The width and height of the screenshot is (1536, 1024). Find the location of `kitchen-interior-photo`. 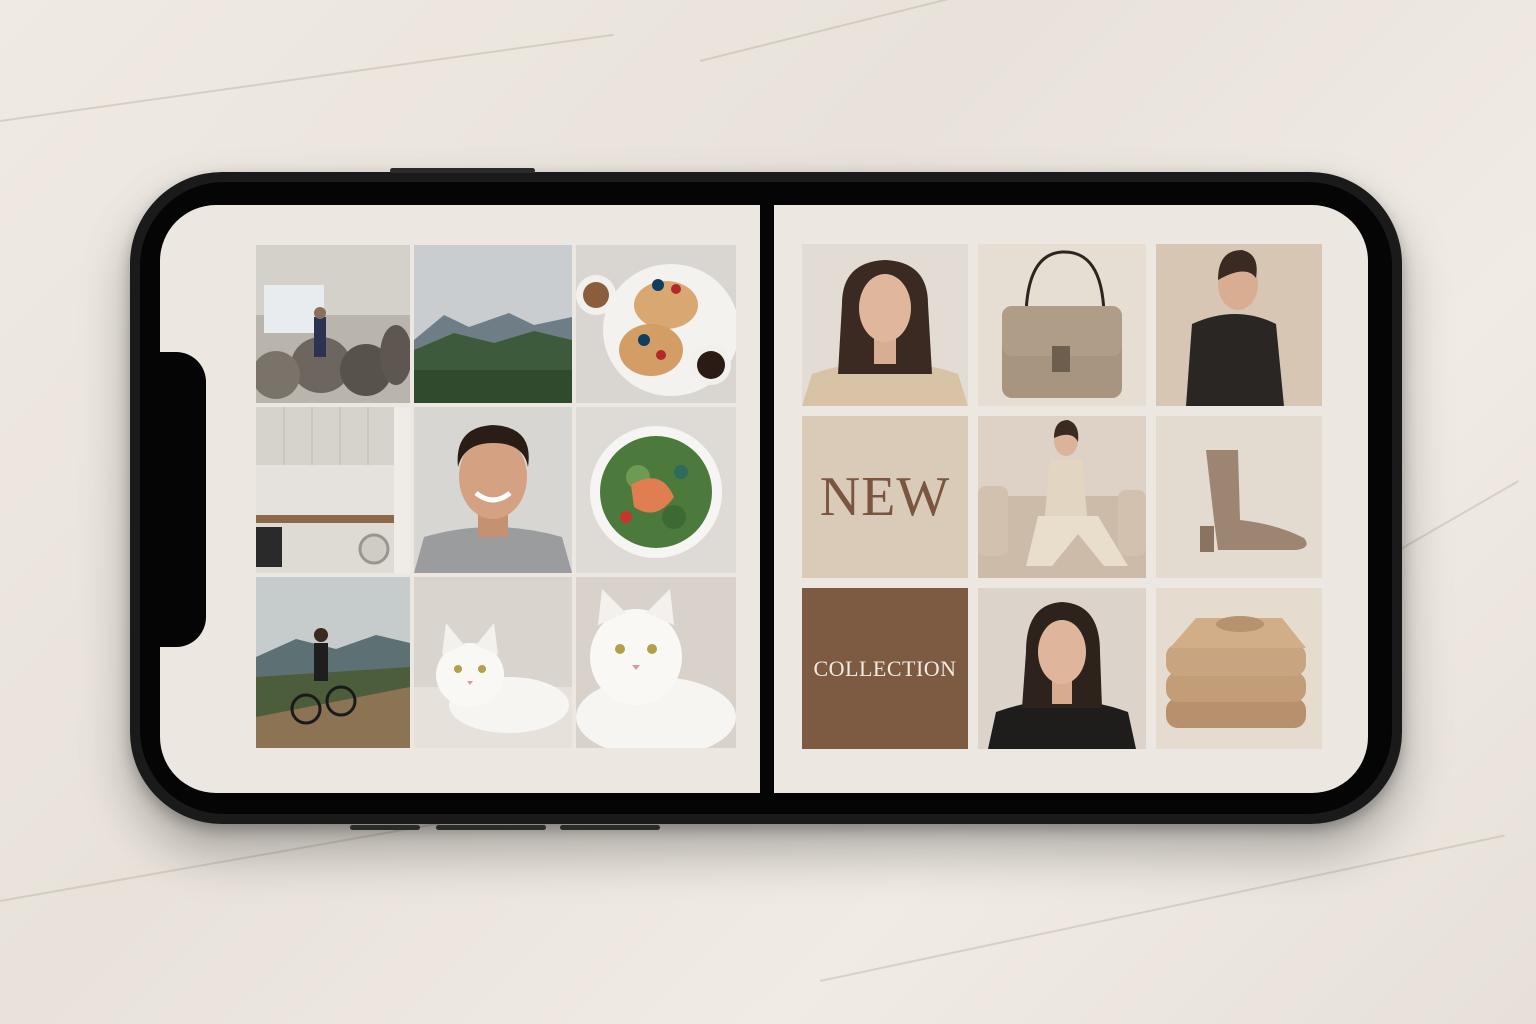

kitchen-interior-photo is located at coordinates (333, 490).